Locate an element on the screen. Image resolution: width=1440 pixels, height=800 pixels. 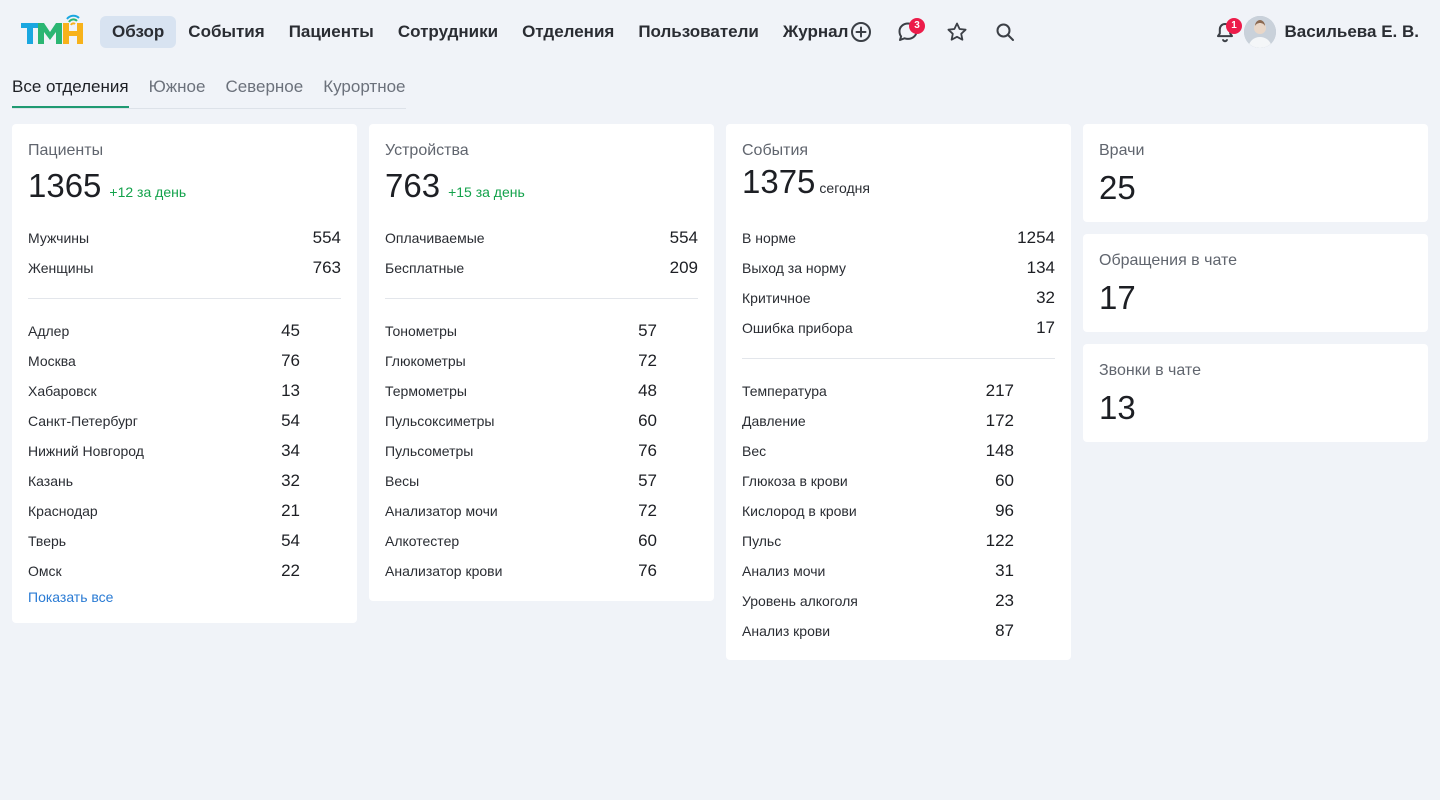
favorites-button is located at coordinates (957, 32).